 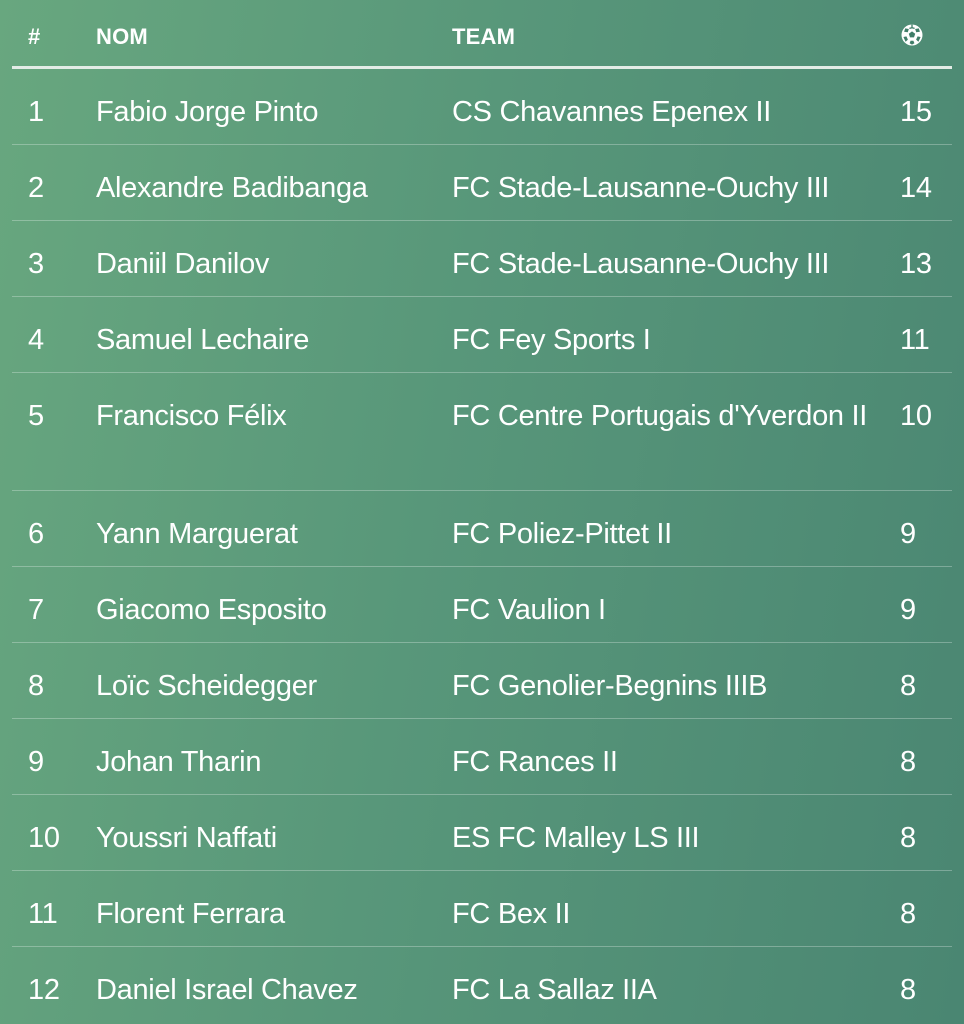 I want to click on rank-cell: 11, so click(x=43, y=914).